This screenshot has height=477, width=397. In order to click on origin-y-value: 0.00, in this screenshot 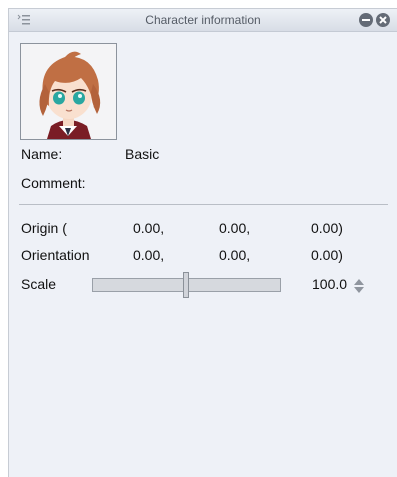, I will do `click(234, 228)`.